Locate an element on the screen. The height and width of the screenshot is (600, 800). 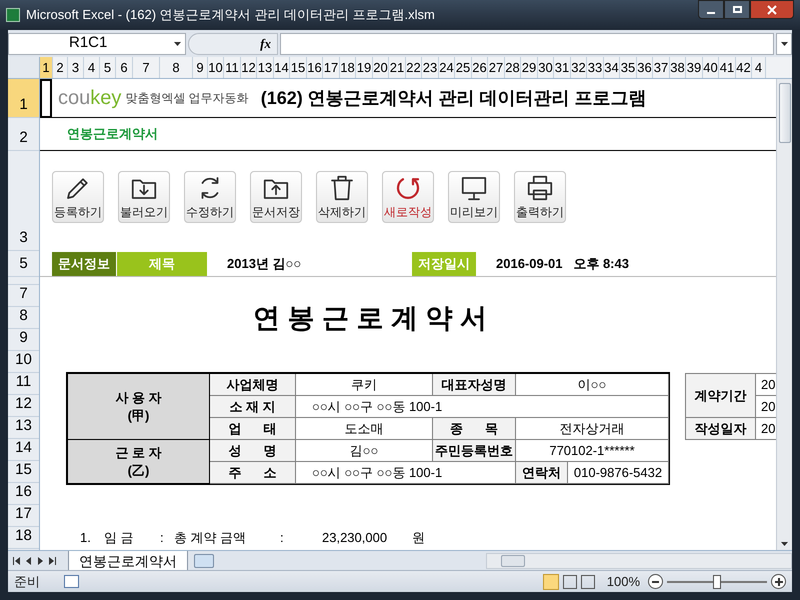
zoom-slider-track is located at coordinates (717, 581).